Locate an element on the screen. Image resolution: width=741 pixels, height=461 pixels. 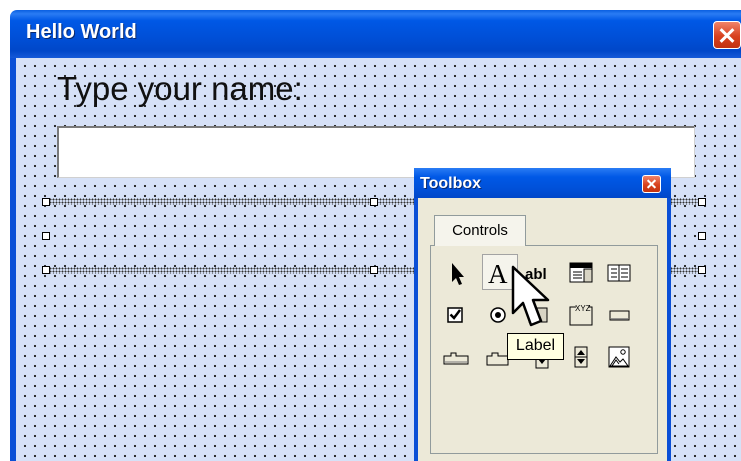
checkbox-tool is located at coordinates (456, 315).